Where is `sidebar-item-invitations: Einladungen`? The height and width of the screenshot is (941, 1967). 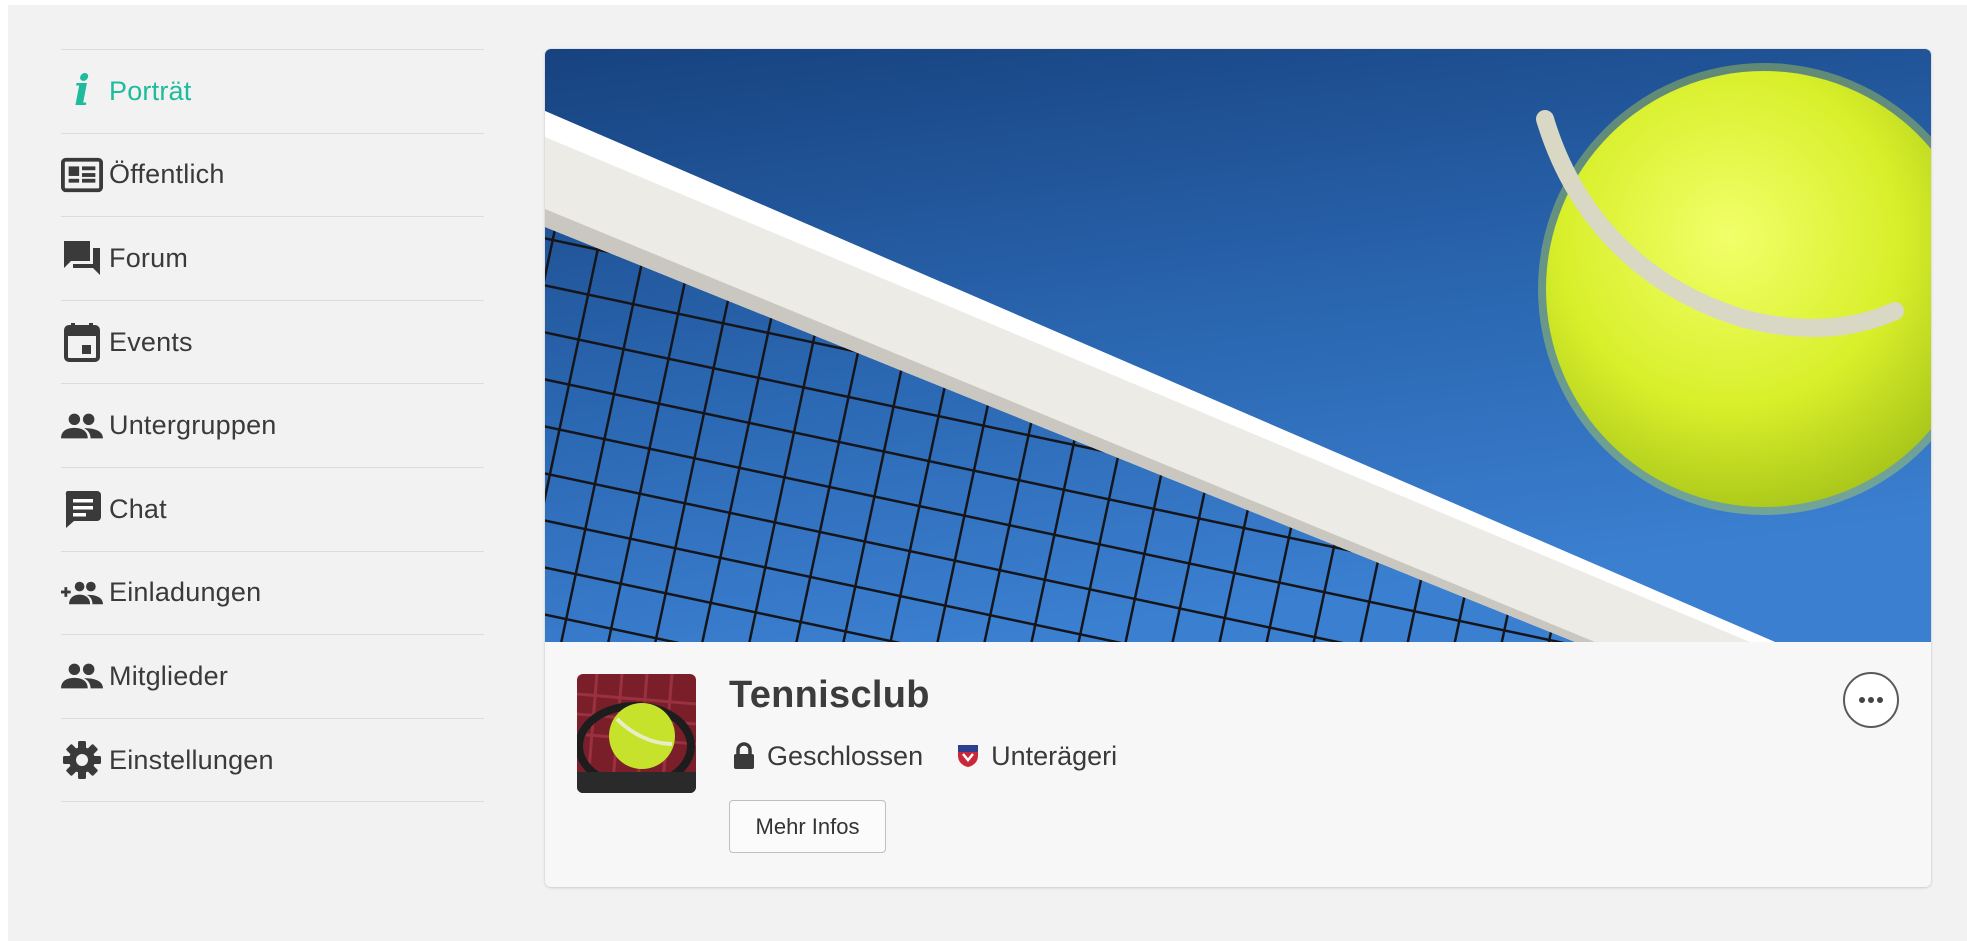 sidebar-item-invitations: Einladungen is located at coordinates (272, 594).